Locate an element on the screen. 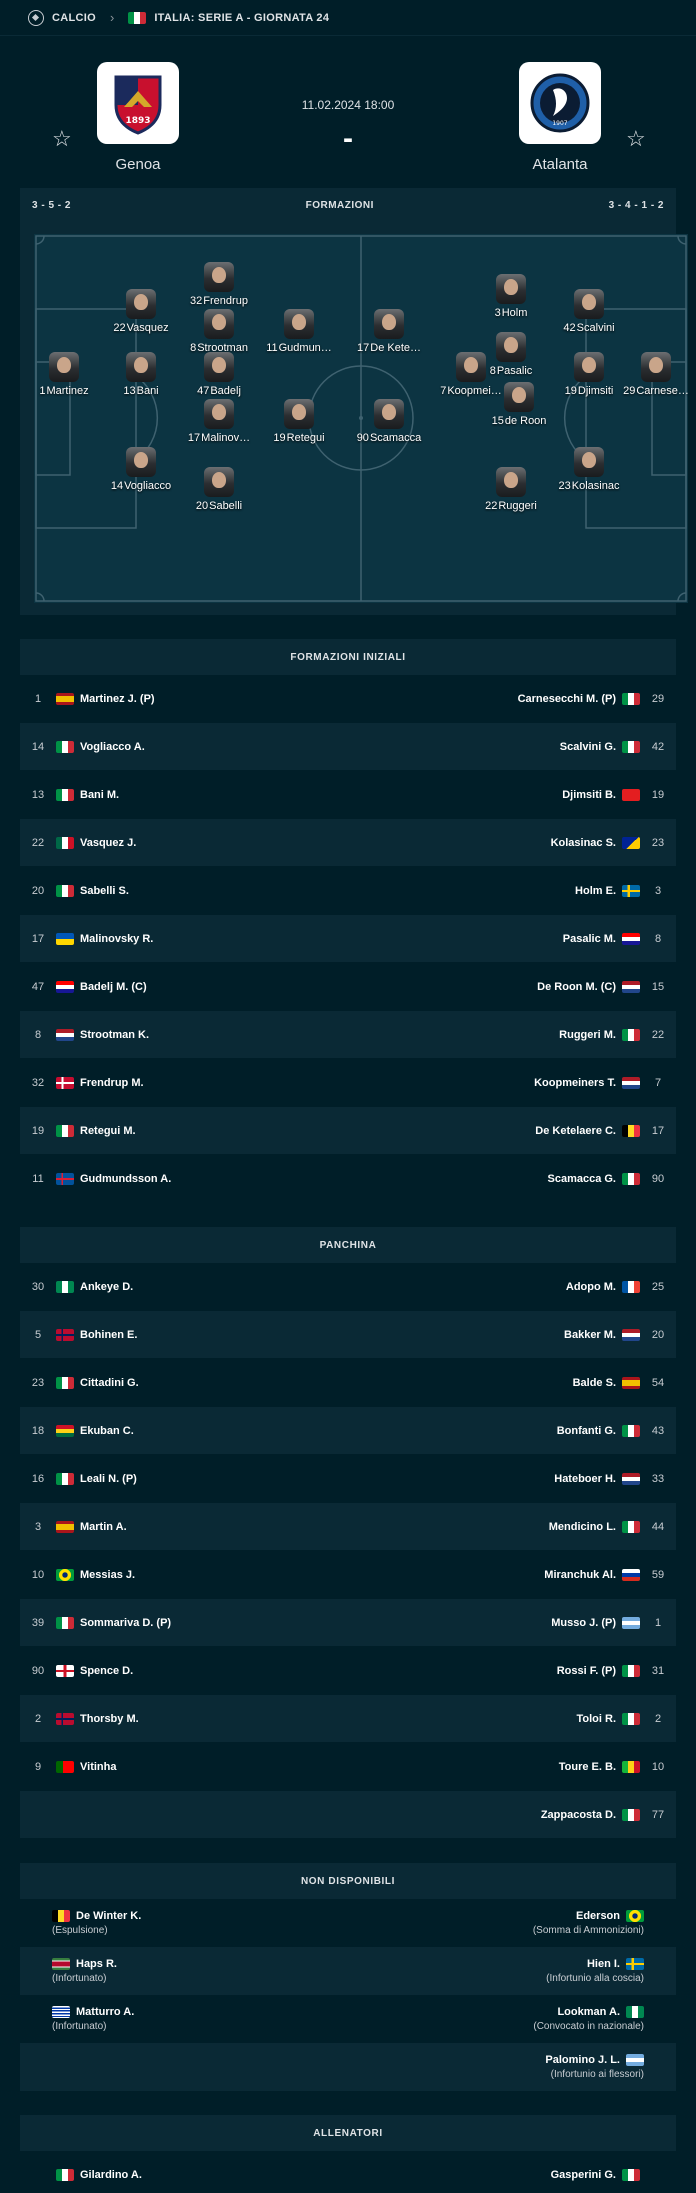 This screenshot has height=2193, width=696. home-player-name: Thorsby M. is located at coordinates (109, 1719).